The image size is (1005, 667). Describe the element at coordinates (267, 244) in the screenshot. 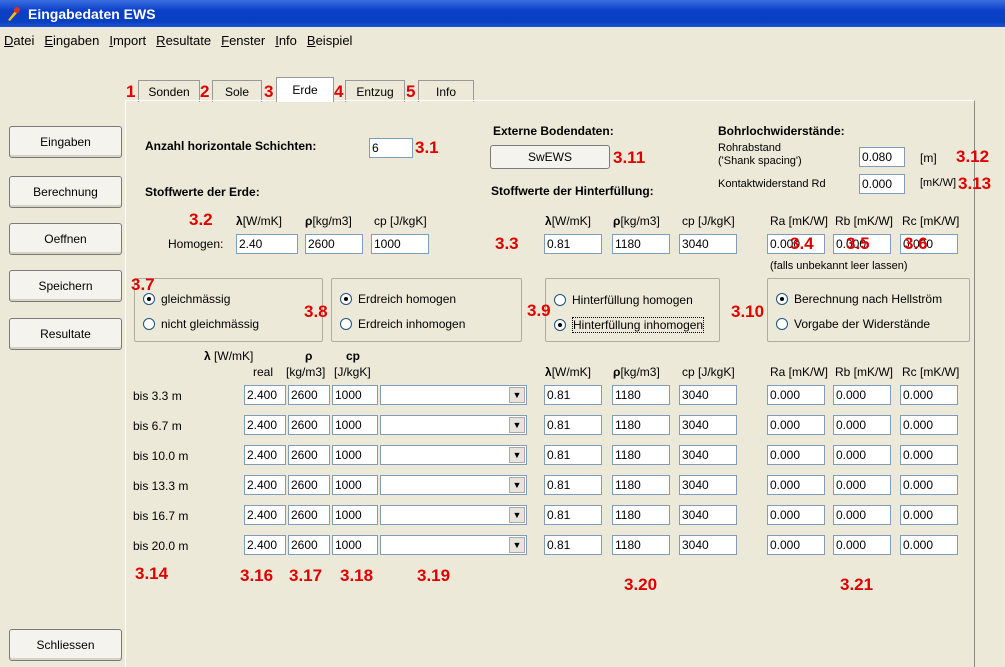

I see `soil-lambda-input: 2.40` at that location.